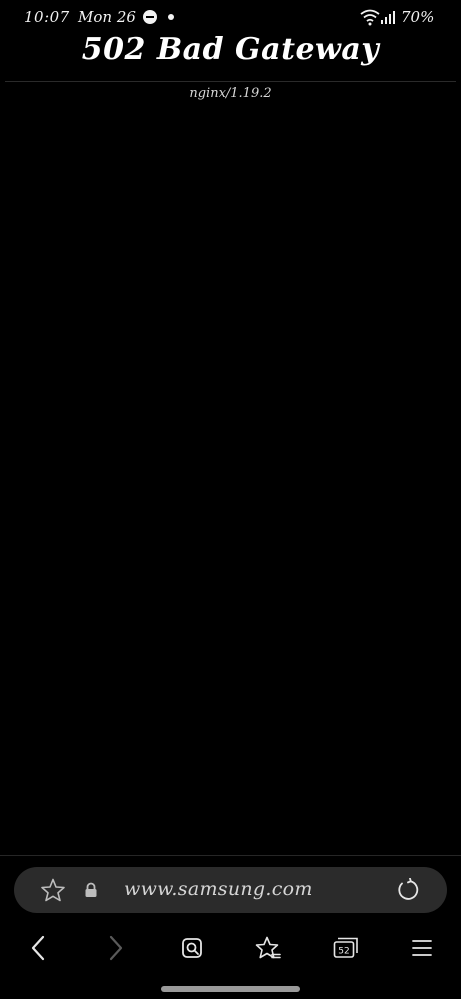  Describe the element at coordinates (53, 890) in the screenshot. I see `star-icon` at that location.